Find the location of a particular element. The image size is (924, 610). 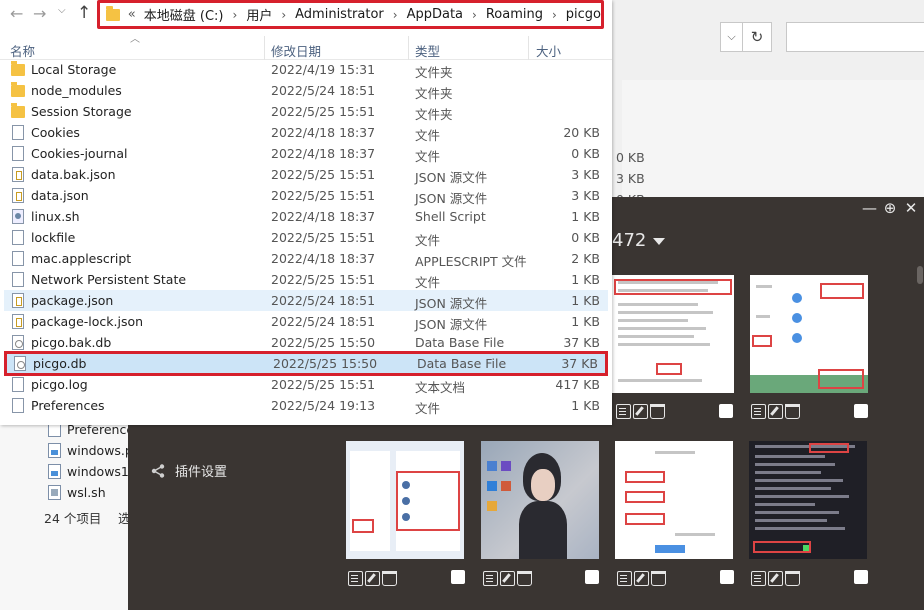

breadcrumb-item: 本地磁盘 (C:) is located at coordinates (184, 14).